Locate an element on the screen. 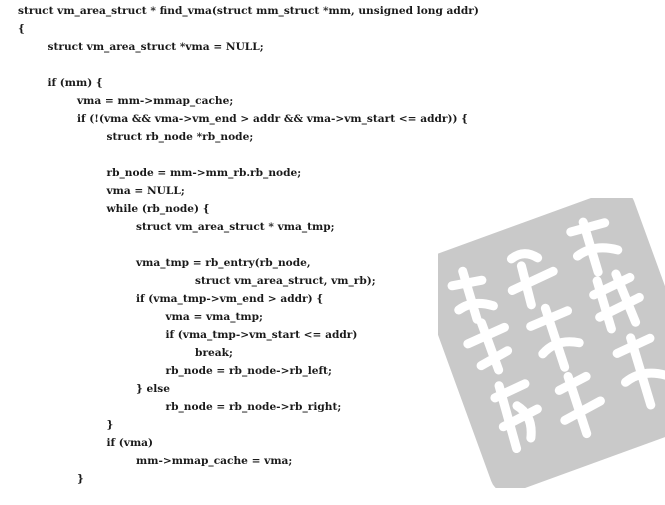 This screenshot has height=505, width=665. code-line: break; is located at coordinates (125, 353).